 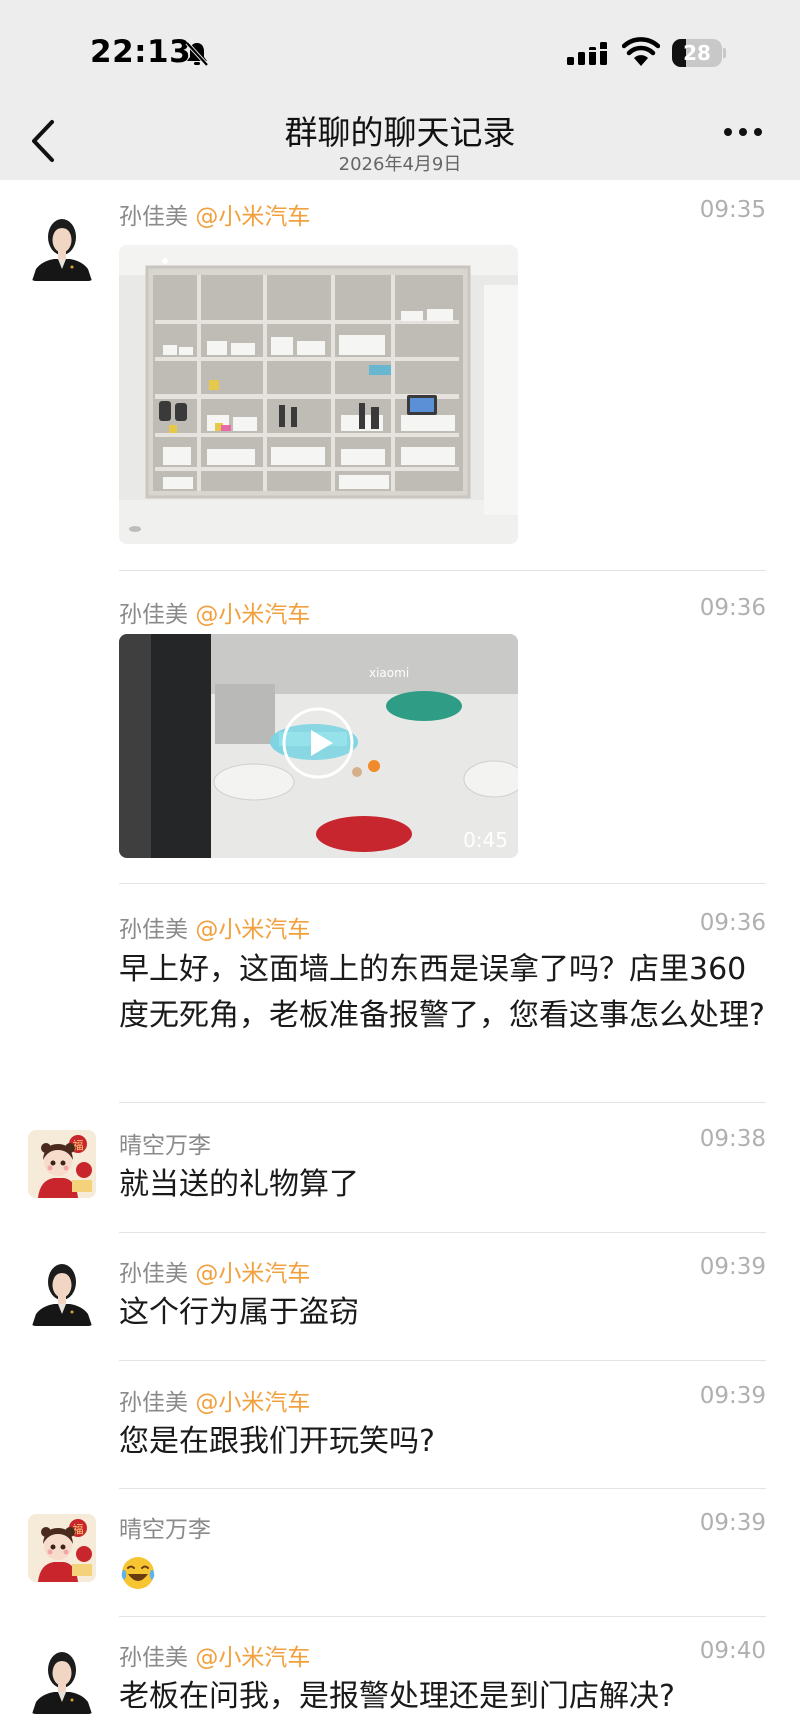 What do you see at coordinates (397, 1696) in the screenshot?
I see `message-text: 老板在问我，是报警处理还是到门店解决?` at bounding box center [397, 1696].